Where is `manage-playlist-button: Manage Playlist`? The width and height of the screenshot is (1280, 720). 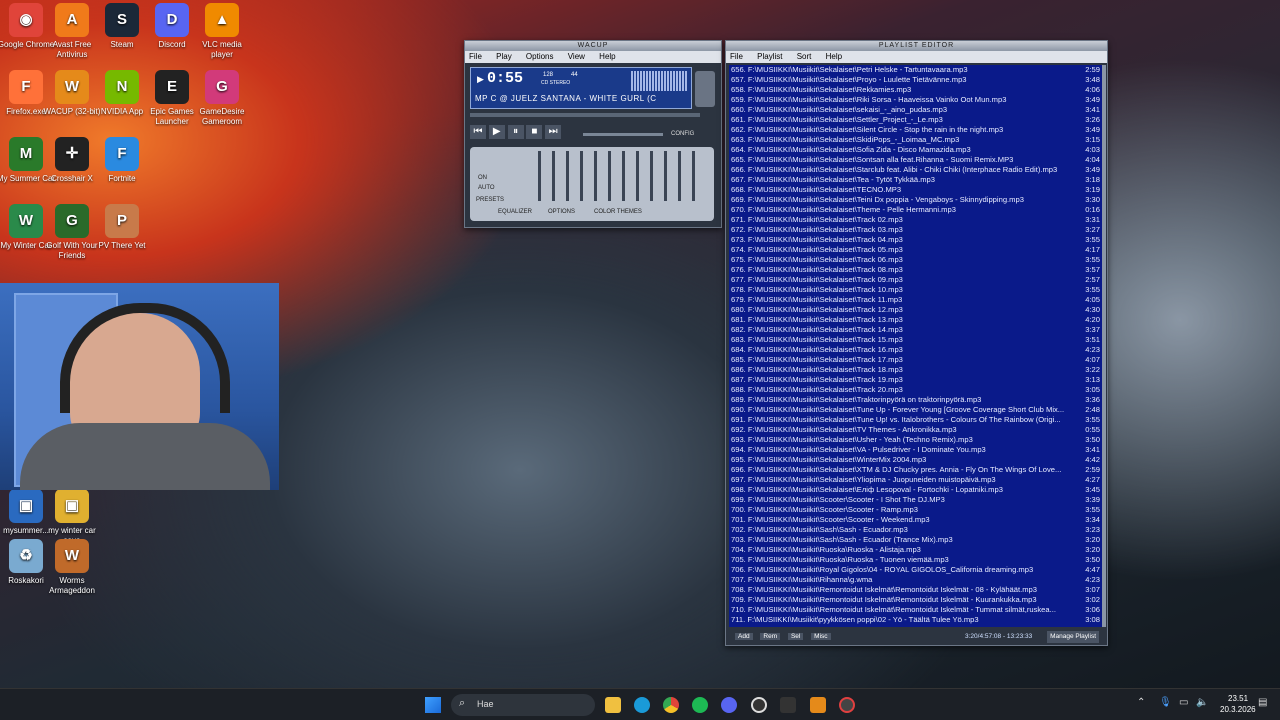 manage-playlist-button: Manage Playlist is located at coordinates (1073, 637).